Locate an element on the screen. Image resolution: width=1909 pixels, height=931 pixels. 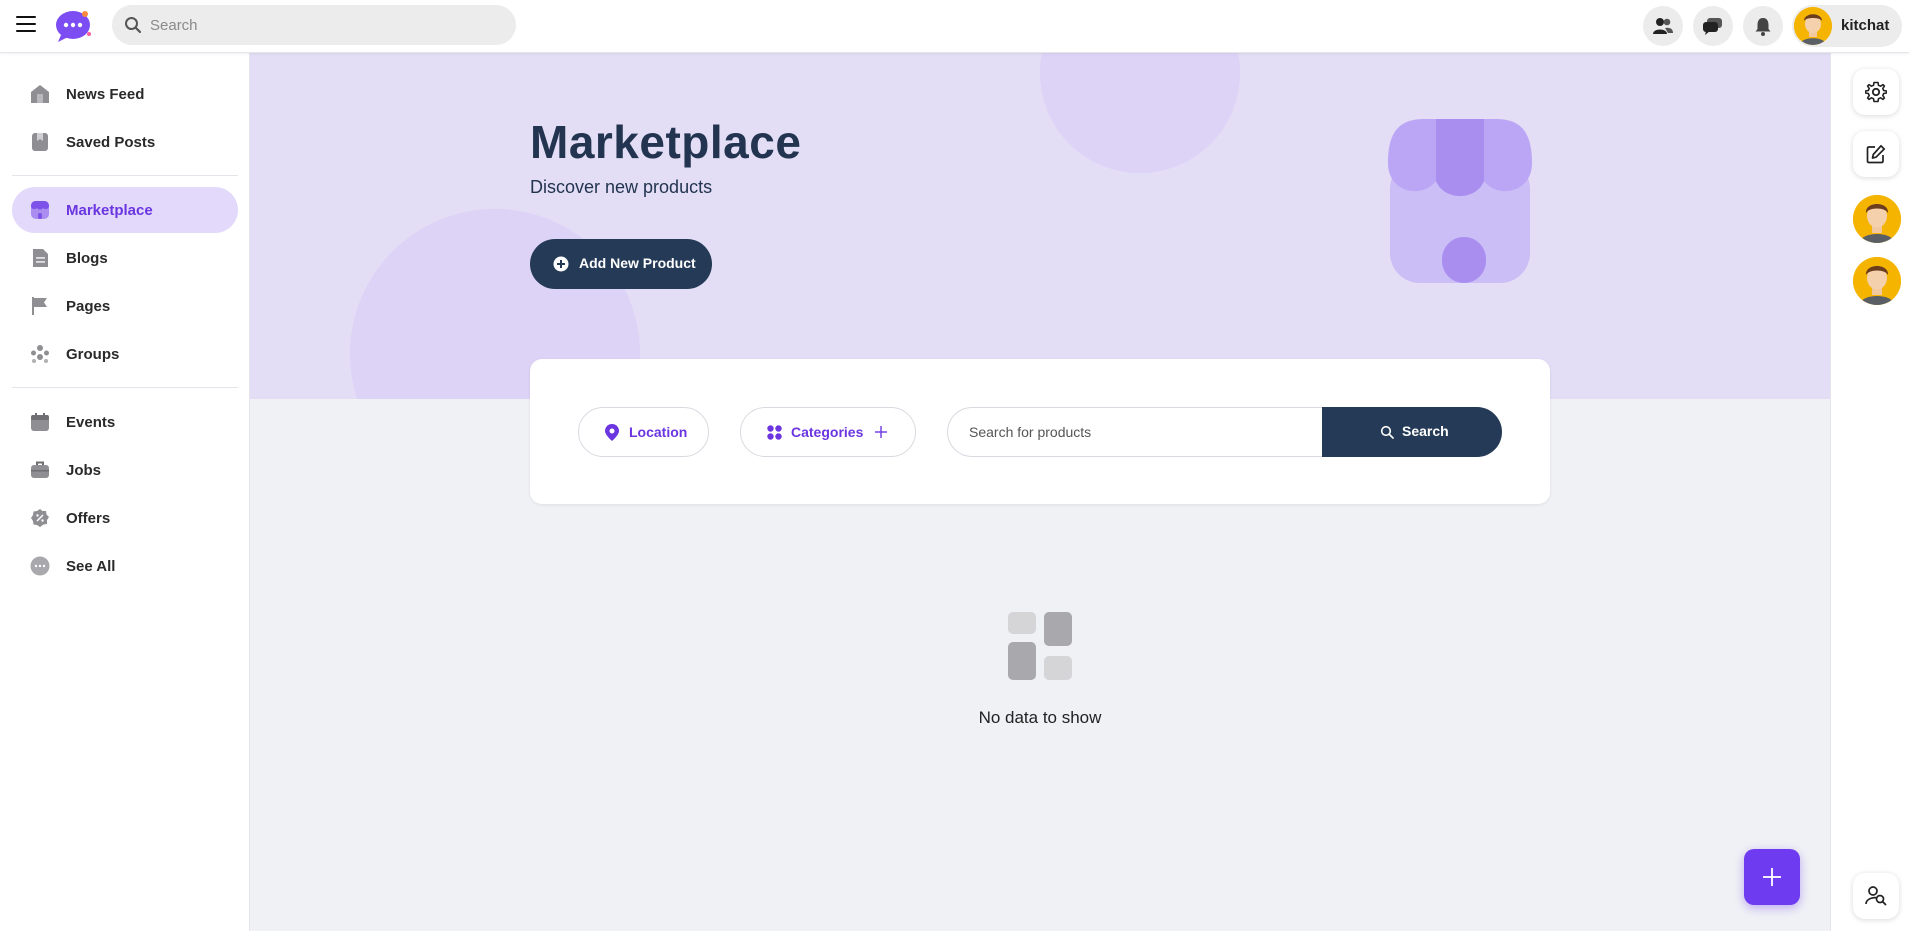
sidebar-item-news-feed: News Feed is located at coordinates (125, 94).